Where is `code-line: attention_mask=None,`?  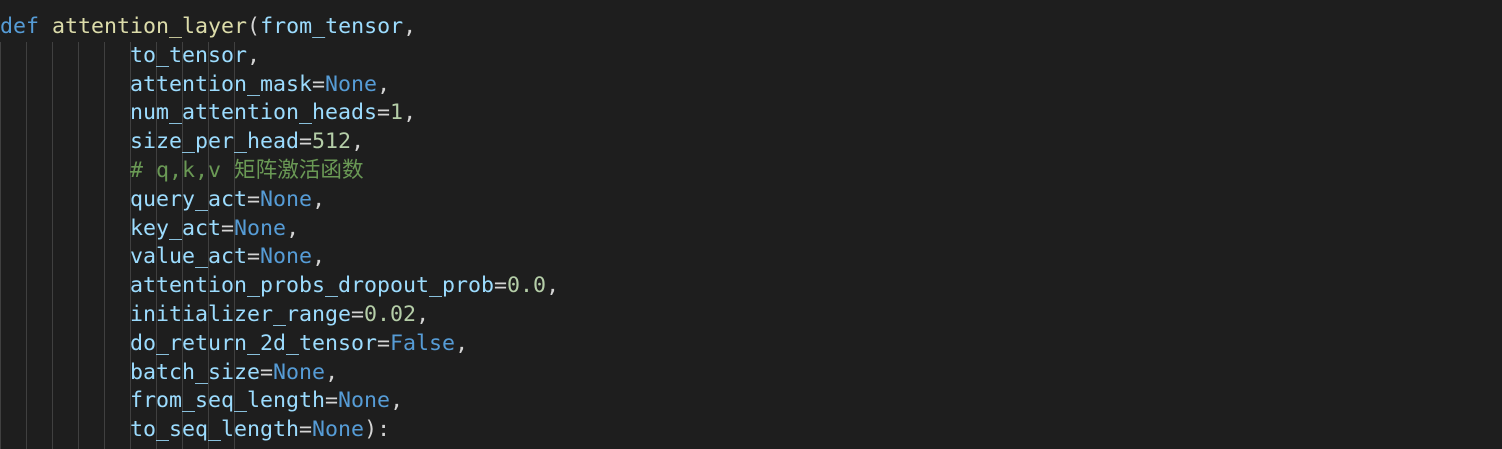 code-line: attention_mask=None, is located at coordinates (279, 85).